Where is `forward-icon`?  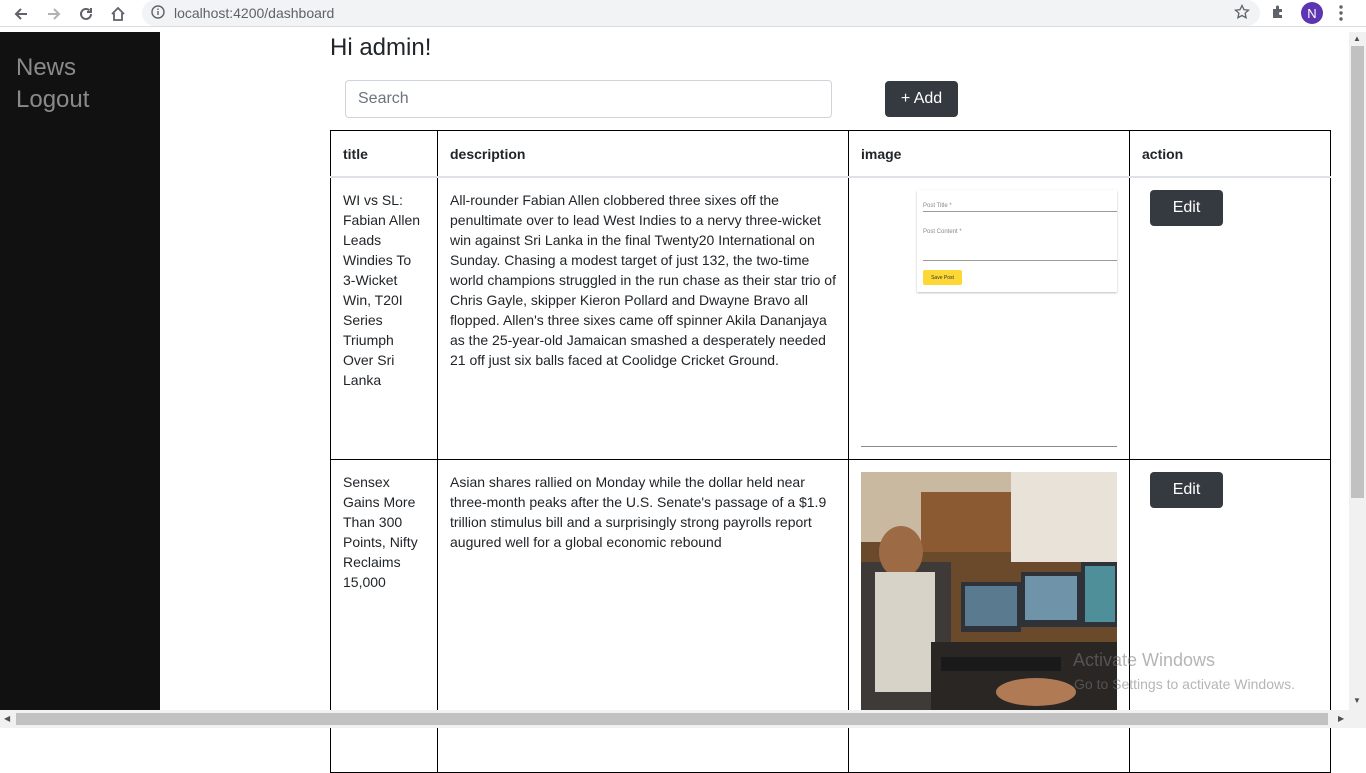 forward-icon is located at coordinates (54, 14).